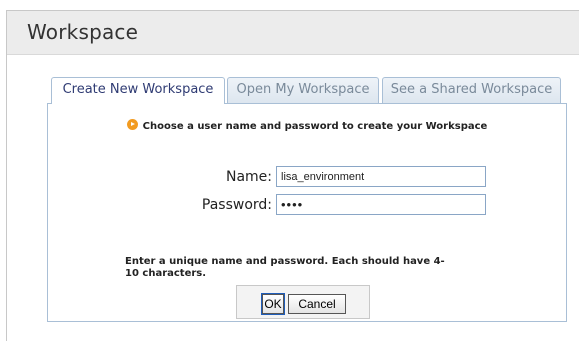 This screenshot has height=341, width=579. I want to click on header-bar: Workspace, so click(293, 33).